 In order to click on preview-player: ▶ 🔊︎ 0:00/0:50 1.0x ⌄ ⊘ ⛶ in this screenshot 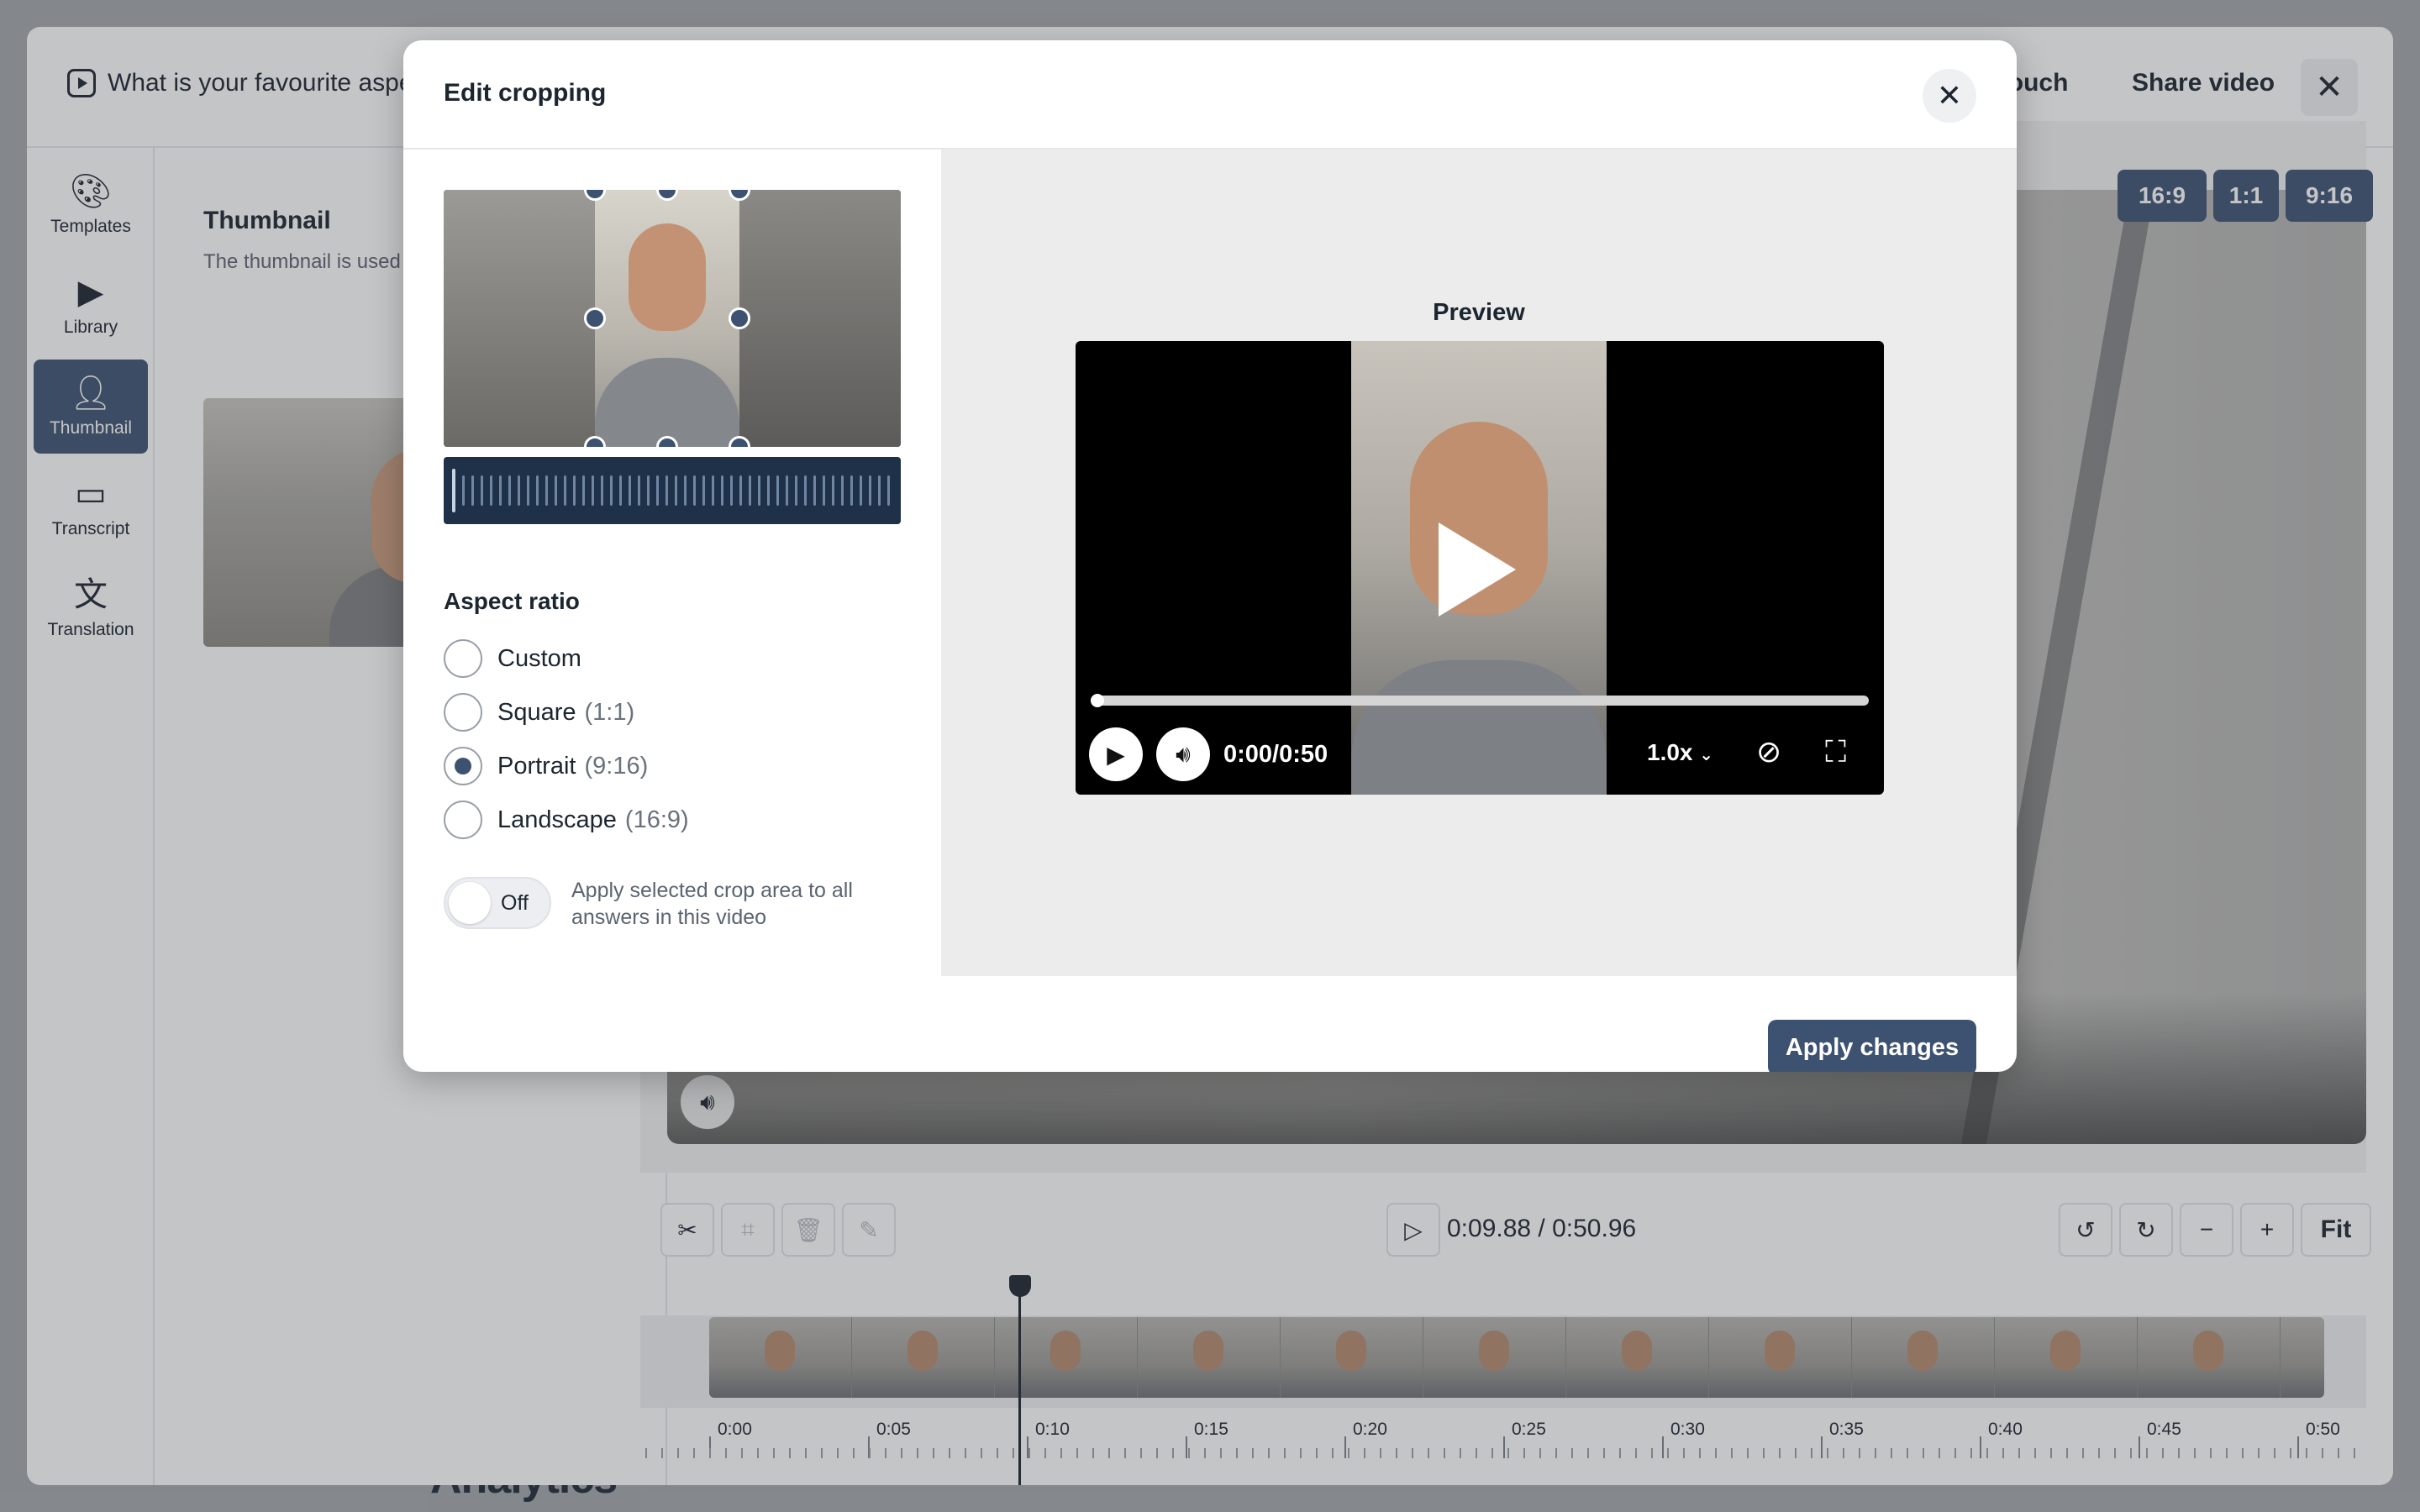, I will do `click(1480, 568)`.